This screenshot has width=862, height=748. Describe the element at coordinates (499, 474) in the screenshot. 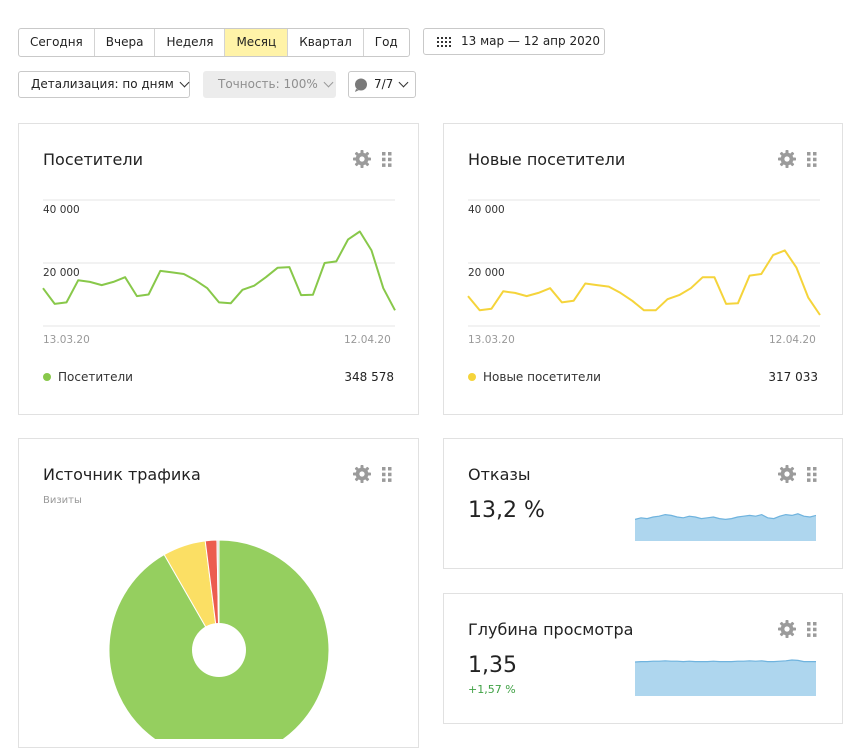

I see `widget-title: Отказы` at that location.